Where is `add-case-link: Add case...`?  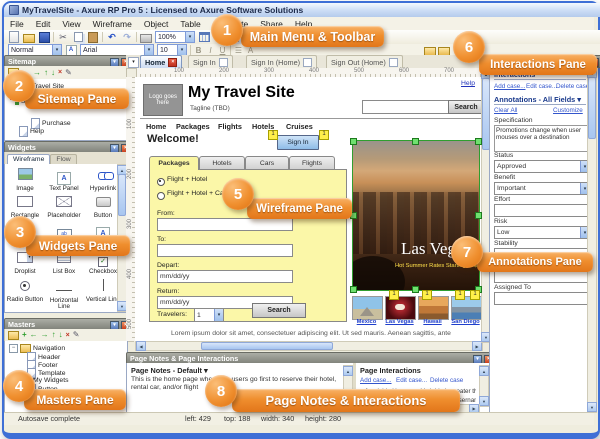 add-case-link: Add case... is located at coordinates (510, 86).